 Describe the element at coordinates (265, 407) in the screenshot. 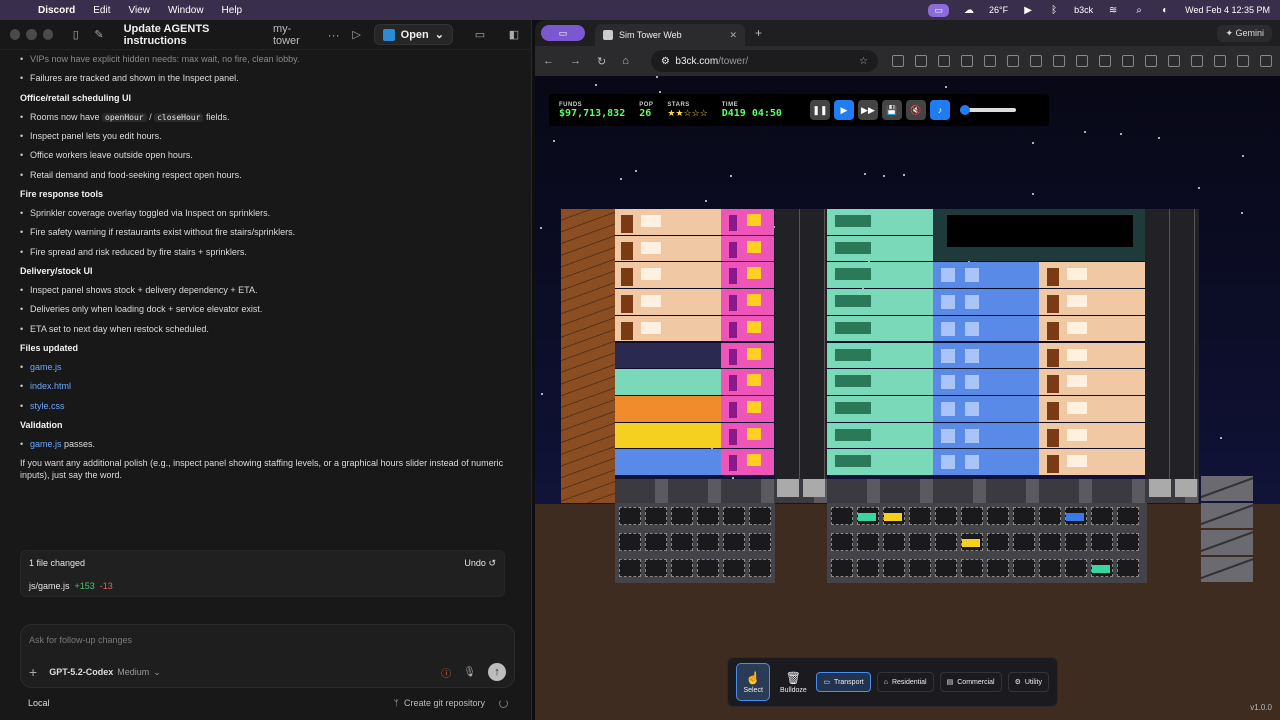

I see `file-link: style.css` at that location.